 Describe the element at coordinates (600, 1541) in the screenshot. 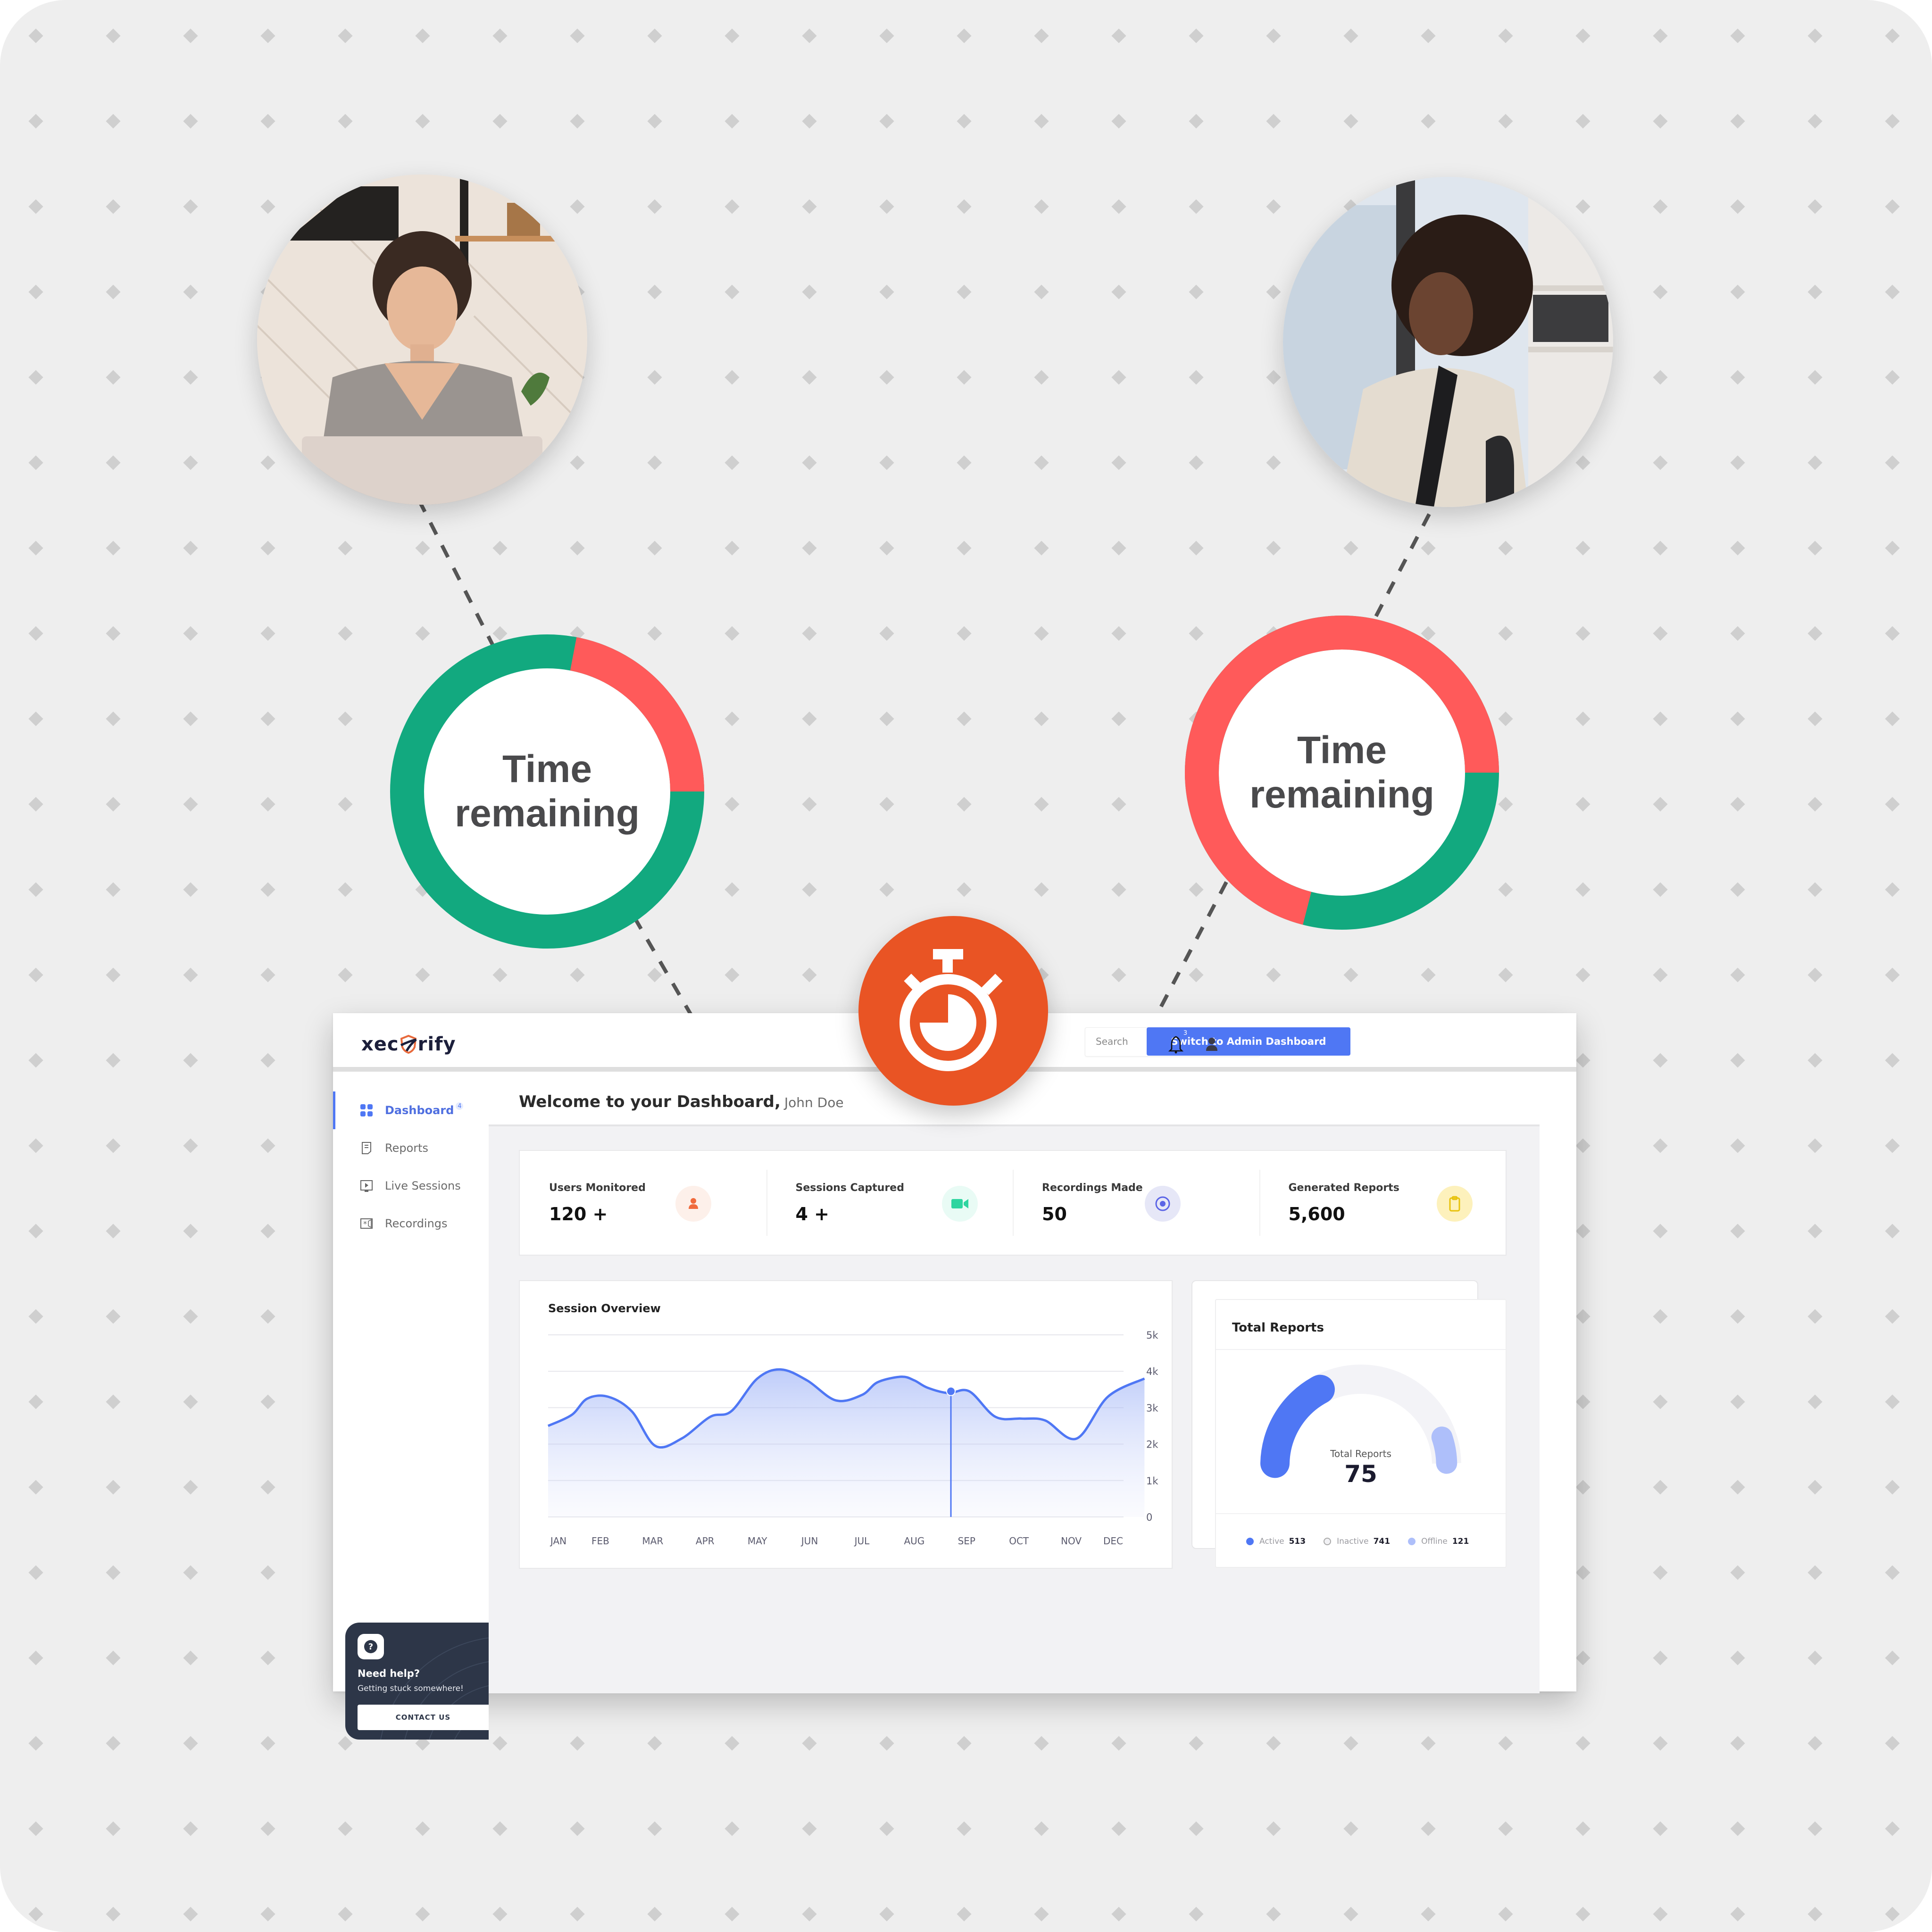

I see `x-tick-label: FEB` at that location.